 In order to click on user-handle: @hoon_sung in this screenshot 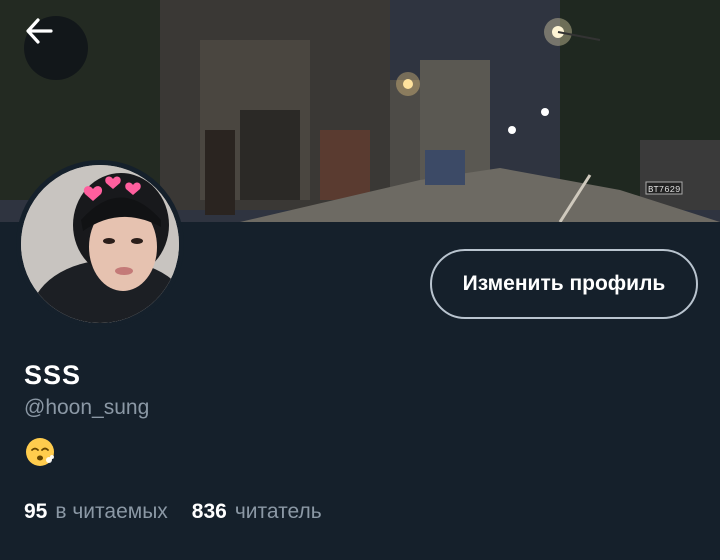, I will do `click(87, 407)`.